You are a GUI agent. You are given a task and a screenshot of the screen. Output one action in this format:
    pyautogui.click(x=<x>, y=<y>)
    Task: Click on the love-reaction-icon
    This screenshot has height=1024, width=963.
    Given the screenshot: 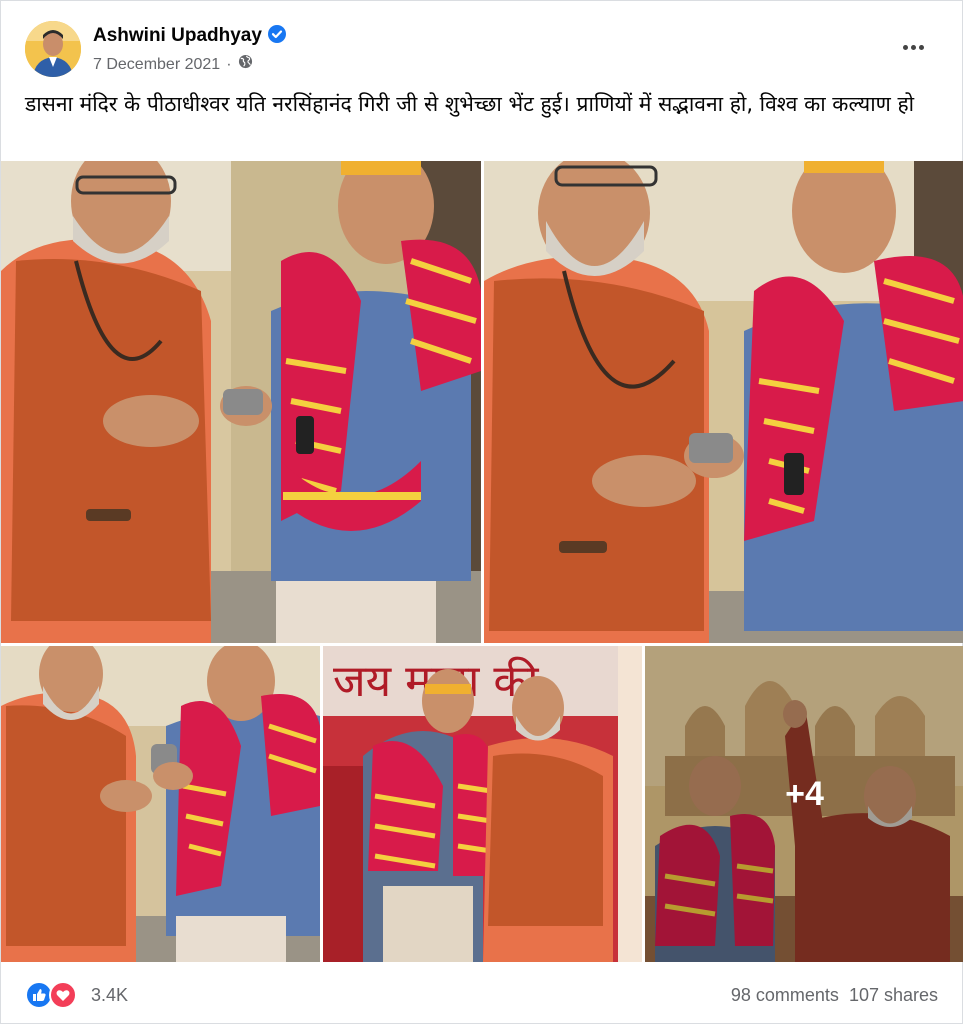 What is the action you would take?
    pyautogui.click(x=63, y=995)
    